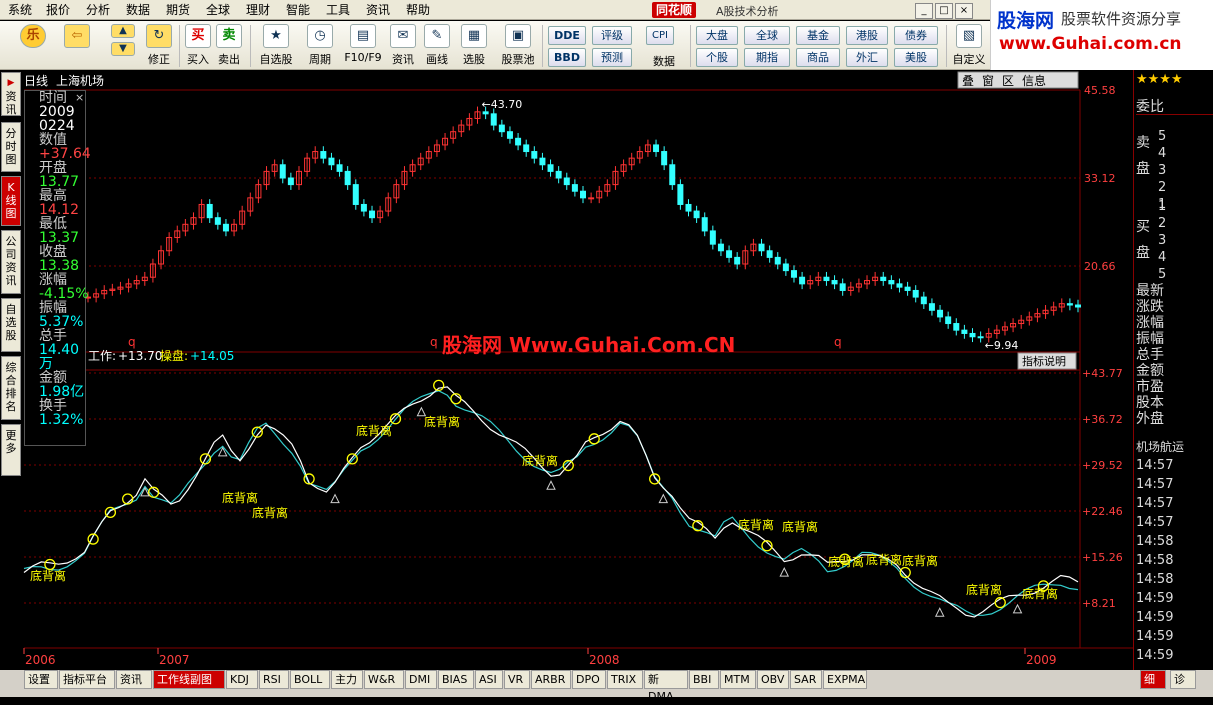  Describe the element at coordinates (11, 388) in the screenshot. I see `tab-ranking: 综合排名` at that location.